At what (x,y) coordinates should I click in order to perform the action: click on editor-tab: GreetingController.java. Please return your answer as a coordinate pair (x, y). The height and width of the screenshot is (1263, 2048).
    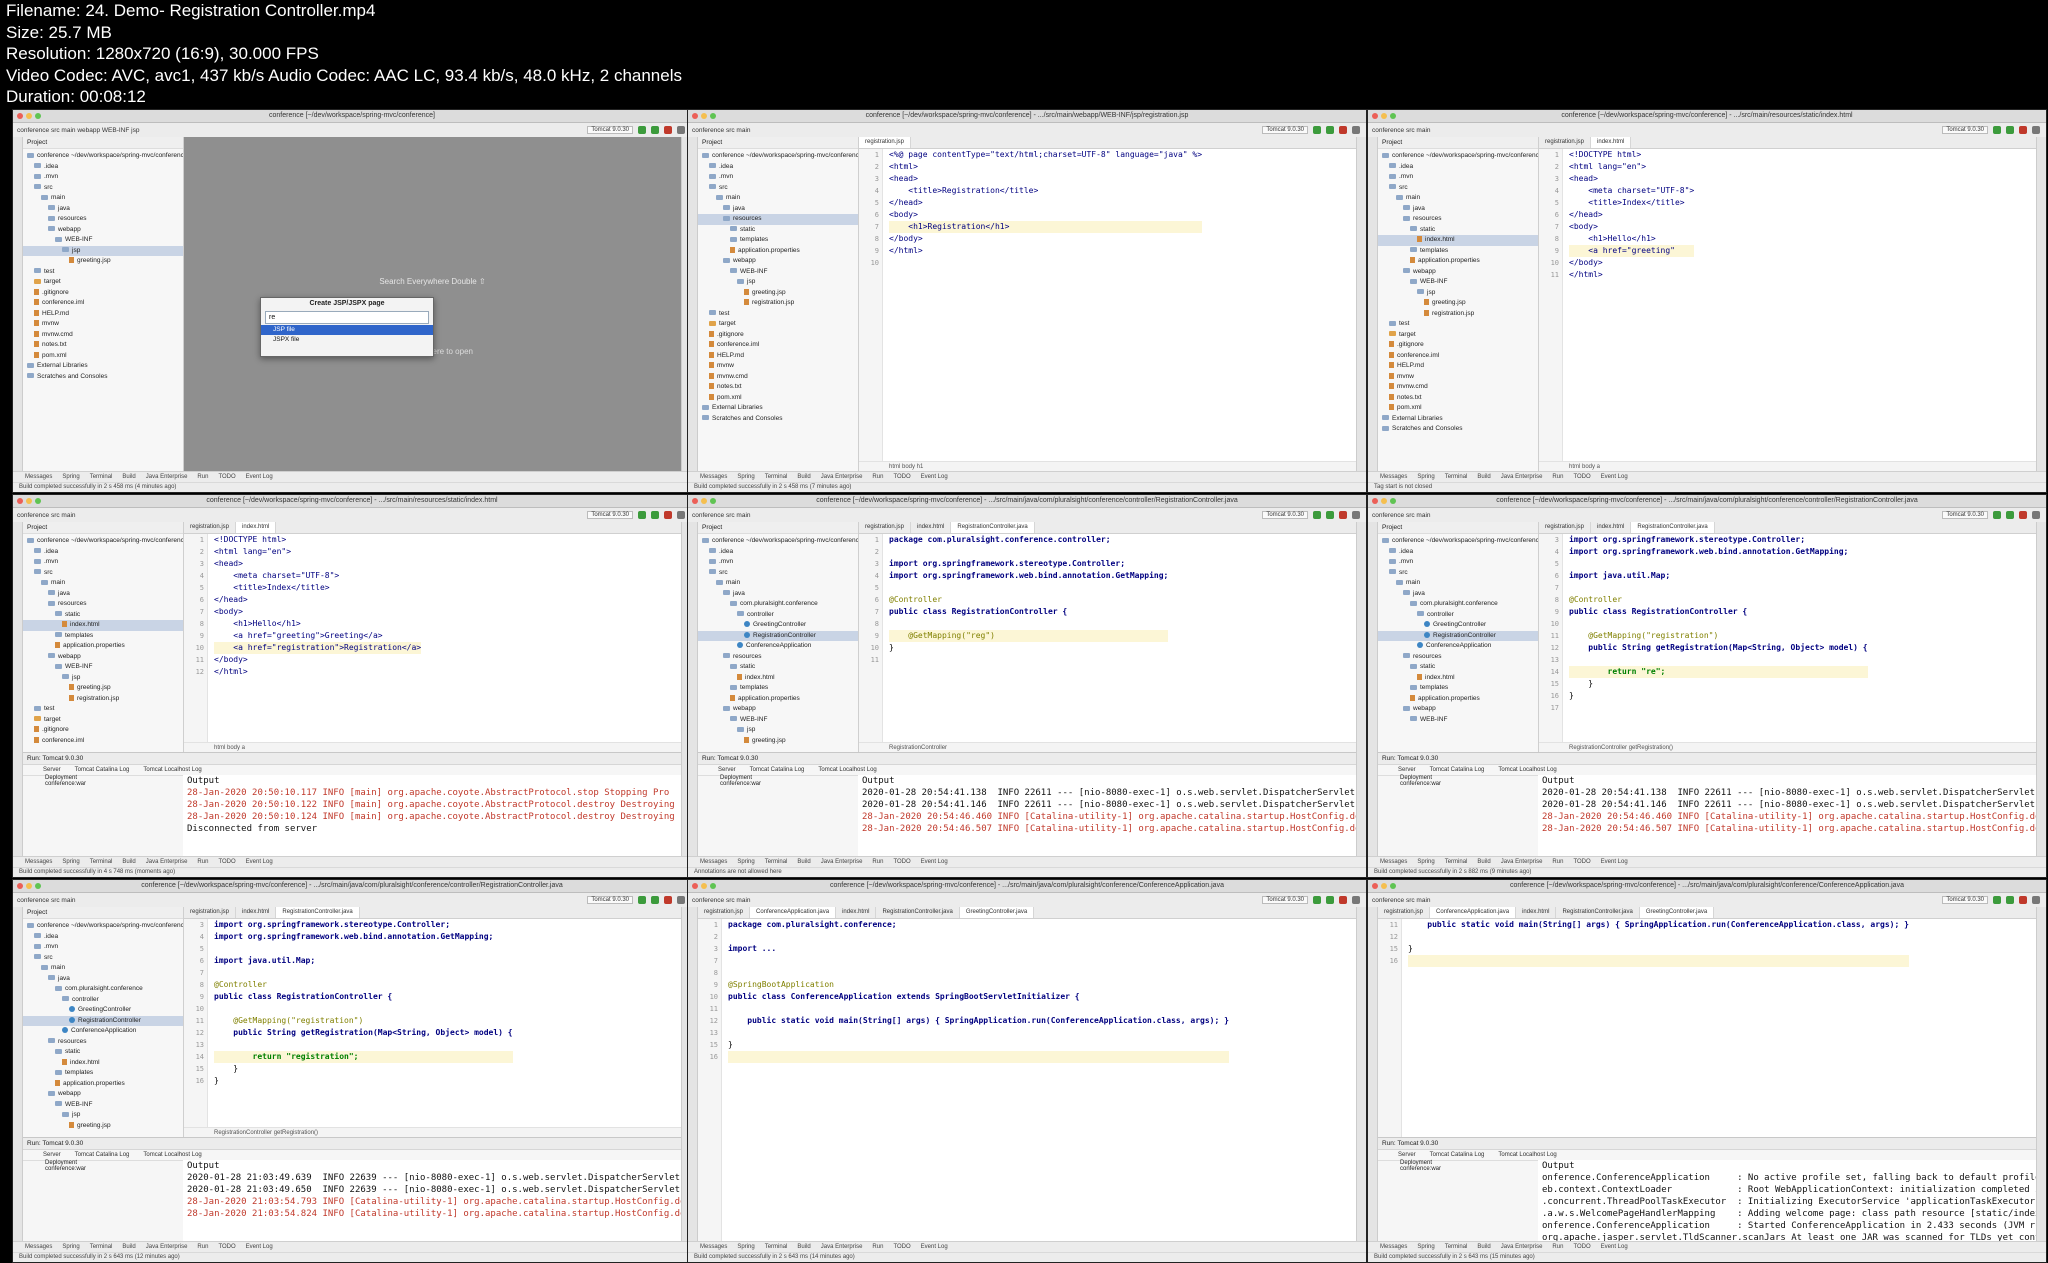
    Looking at the image, I should click on (997, 912).